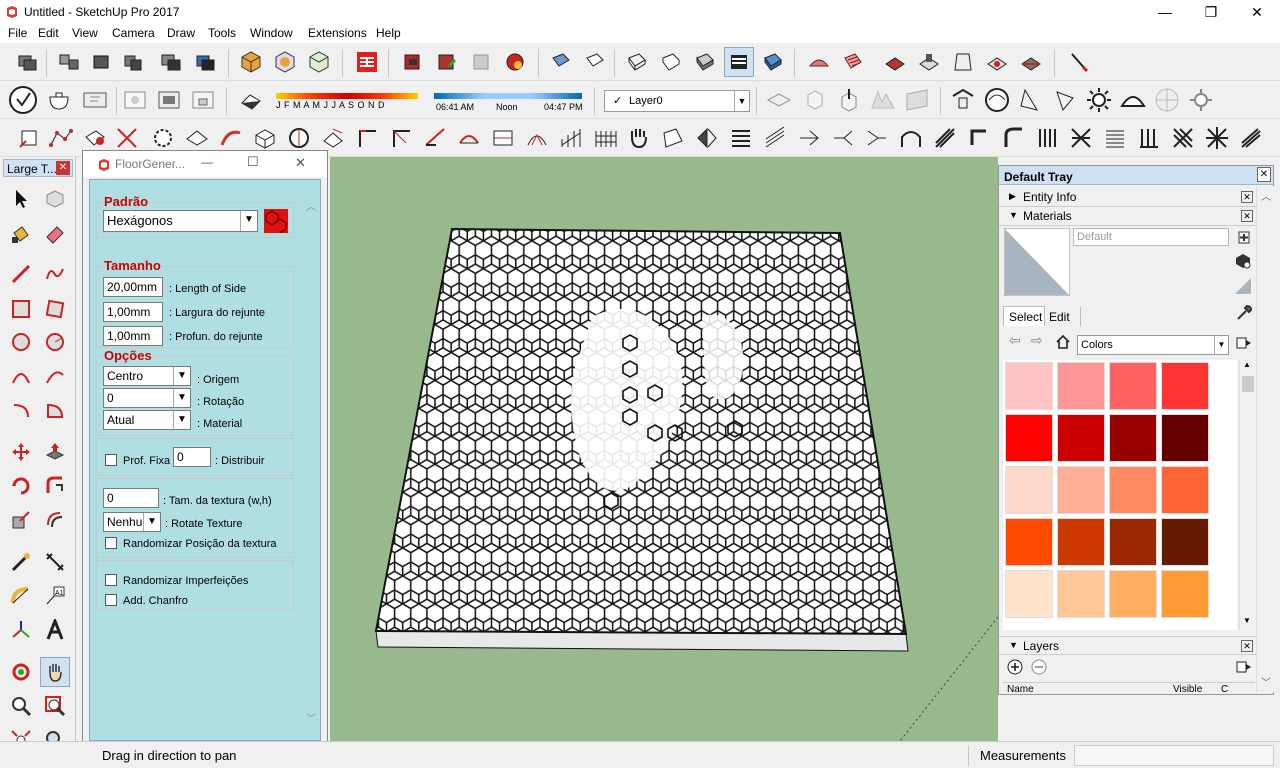  What do you see at coordinates (23, 100) in the screenshot?
I see `styles-default-icon` at bounding box center [23, 100].